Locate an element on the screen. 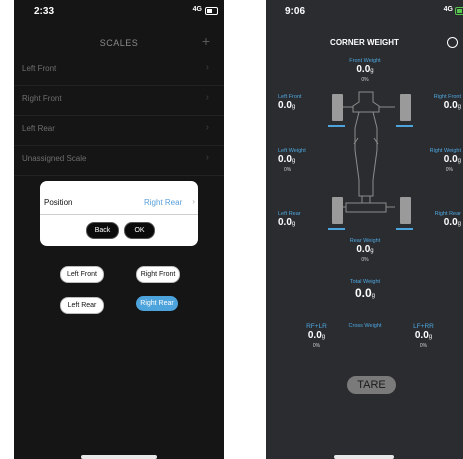 This screenshot has width=463, height=459. rear-weight-percent: 0% is located at coordinates (365, 260).